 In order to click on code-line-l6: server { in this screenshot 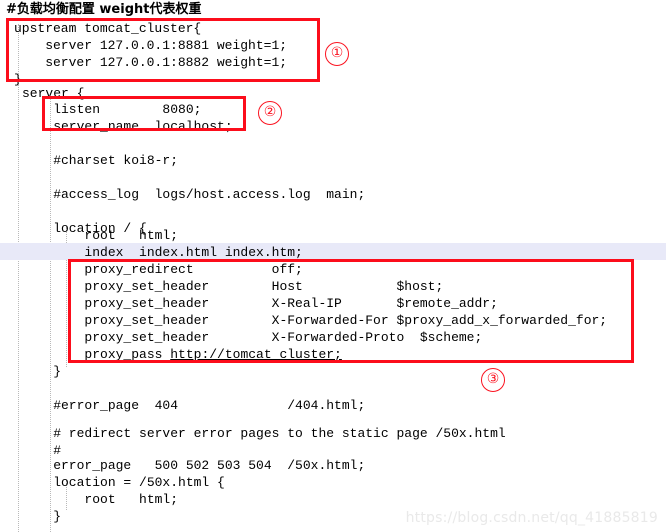, I will do `click(53, 93)`.